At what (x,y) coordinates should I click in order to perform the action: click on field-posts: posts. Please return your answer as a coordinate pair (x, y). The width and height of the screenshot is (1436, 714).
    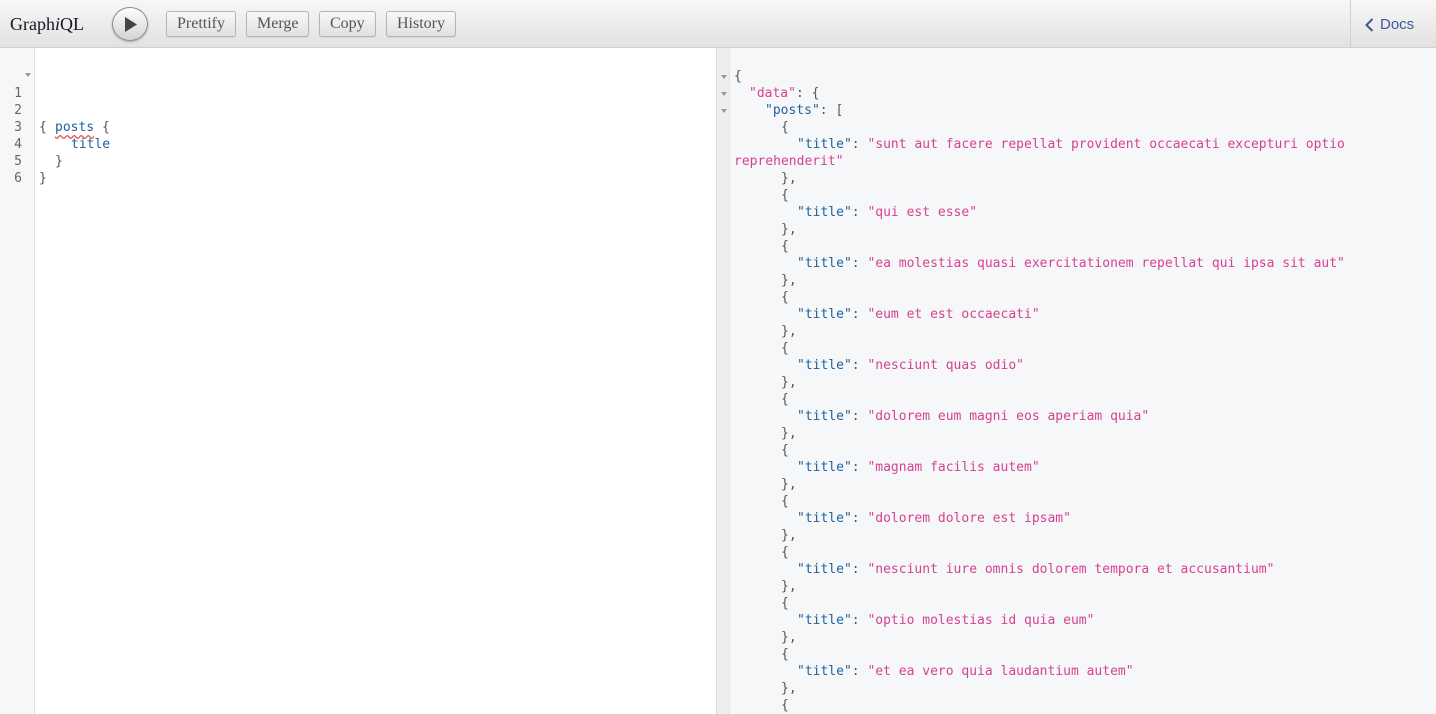
    Looking at the image, I should click on (75, 127).